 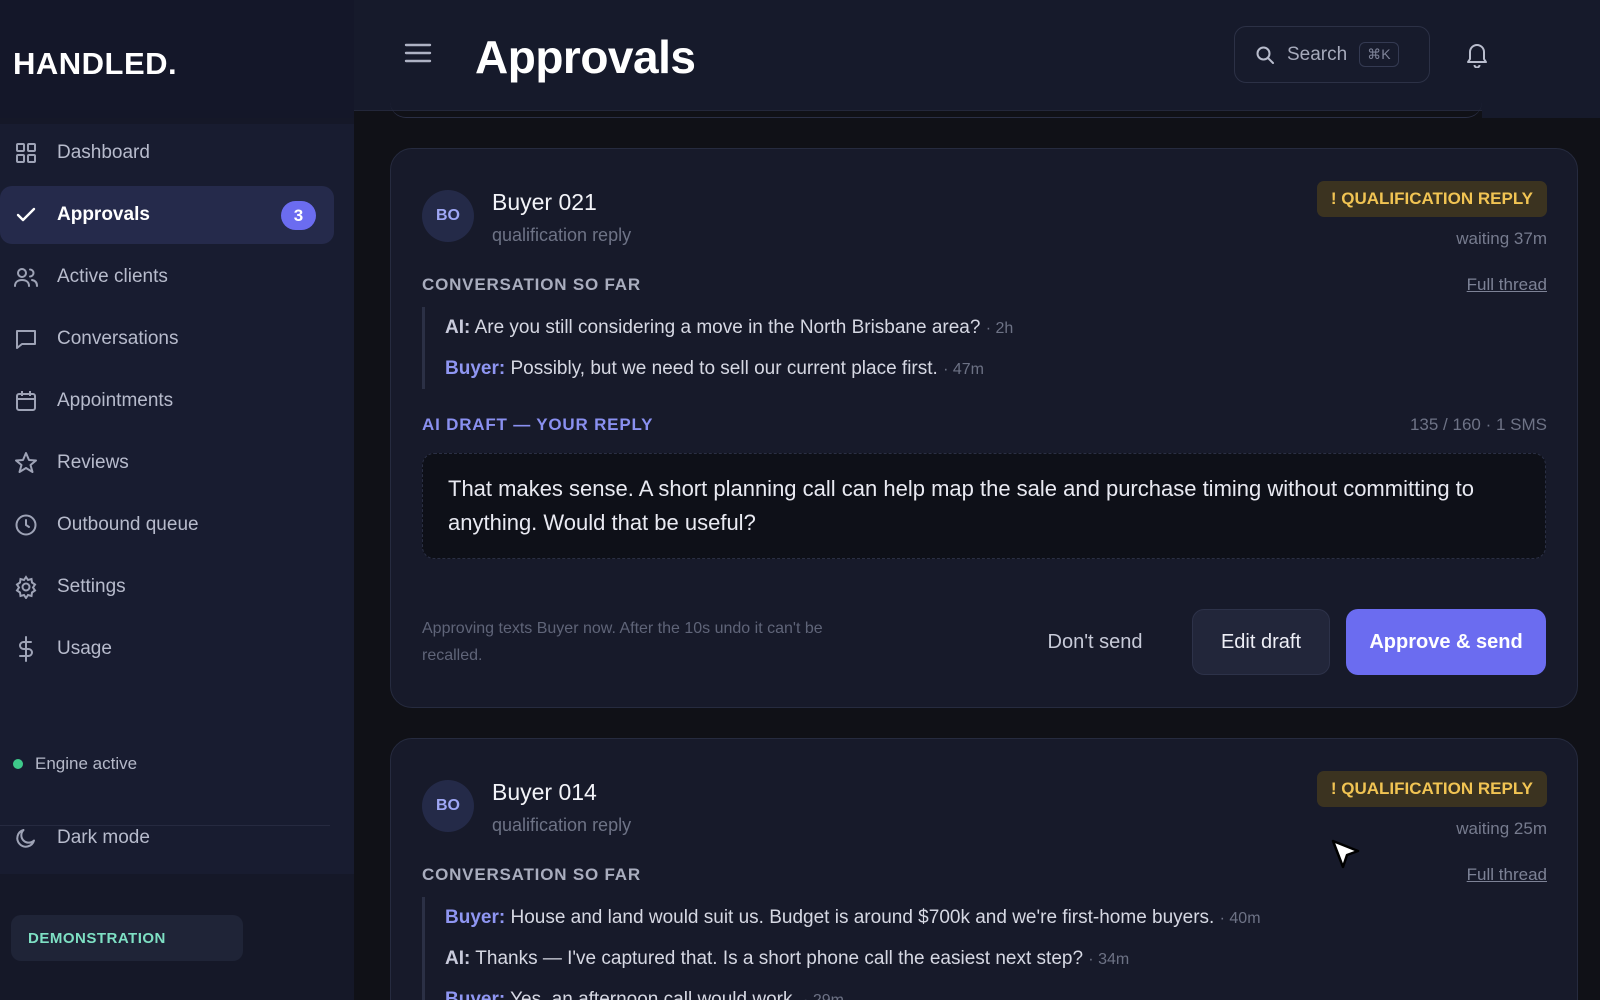 I want to click on demonstration-badge: DEMONSTRATION, so click(x=127, y=938).